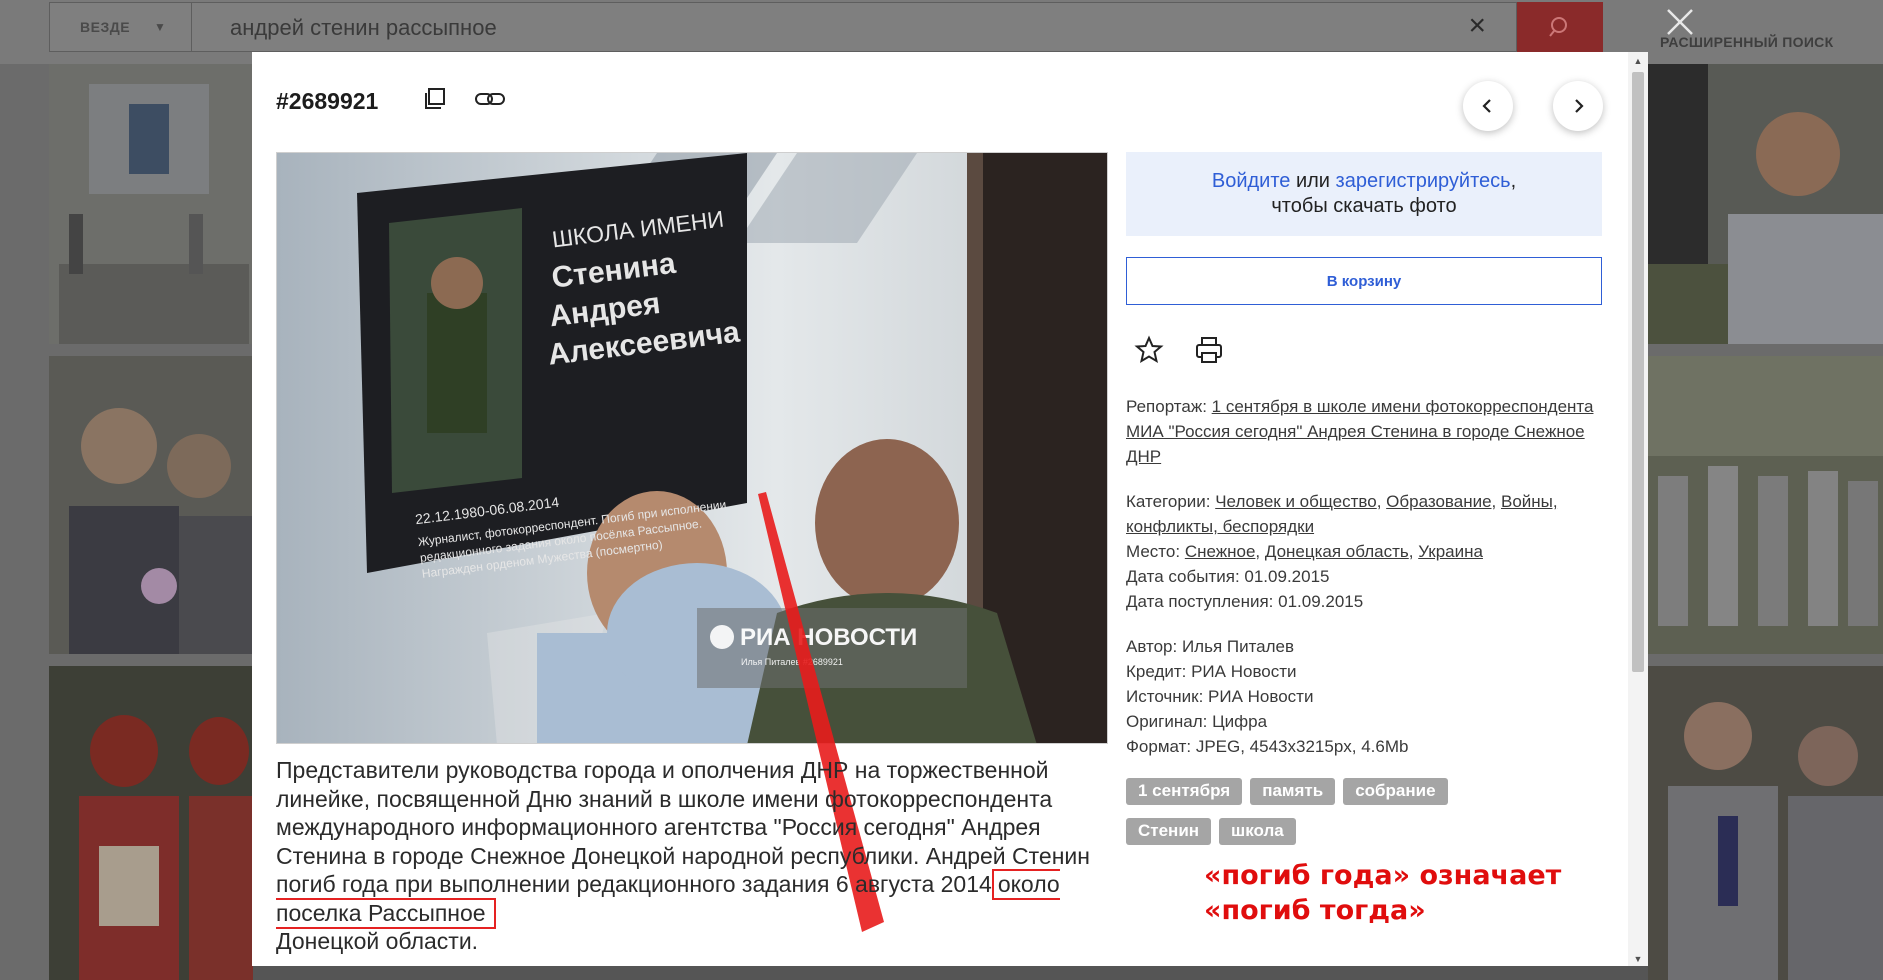 Image resolution: width=1883 pixels, height=980 pixels. What do you see at coordinates (855, 28) in the screenshot?
I see `search-input` at bounding box center [855, 28].